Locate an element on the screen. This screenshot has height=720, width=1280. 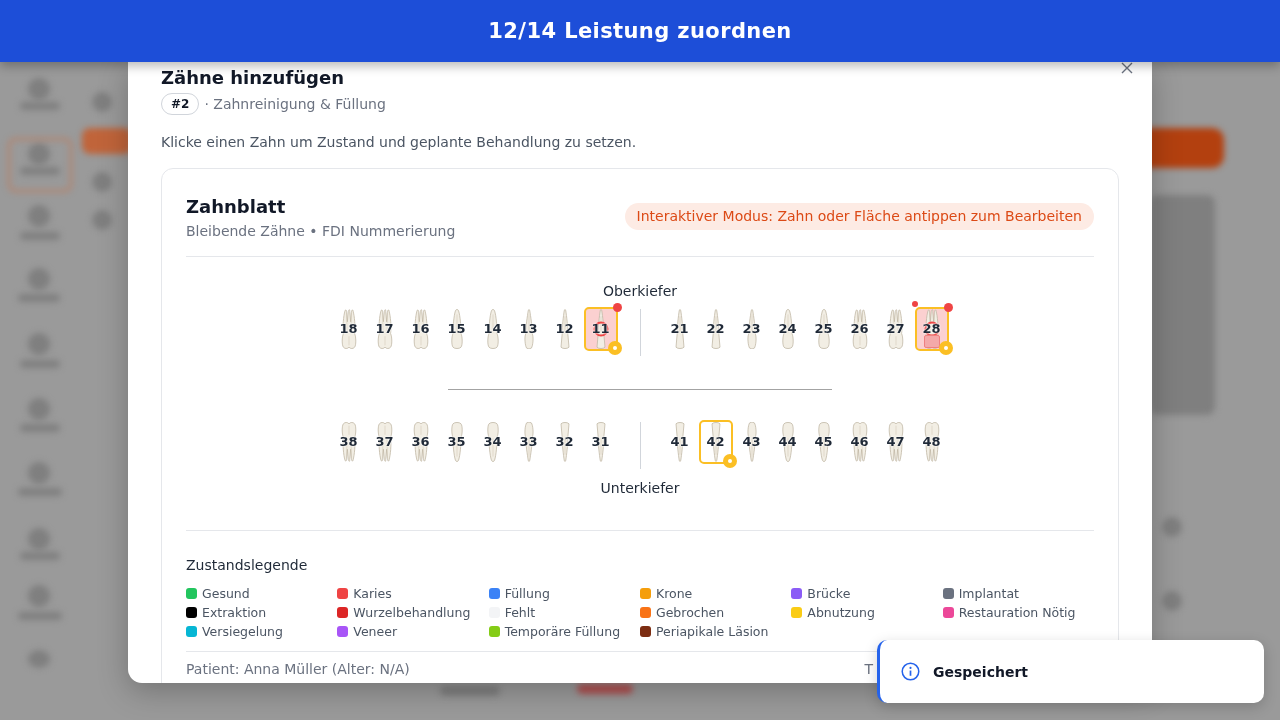
tooth-button: 41 is located at coordinates (679, 442).